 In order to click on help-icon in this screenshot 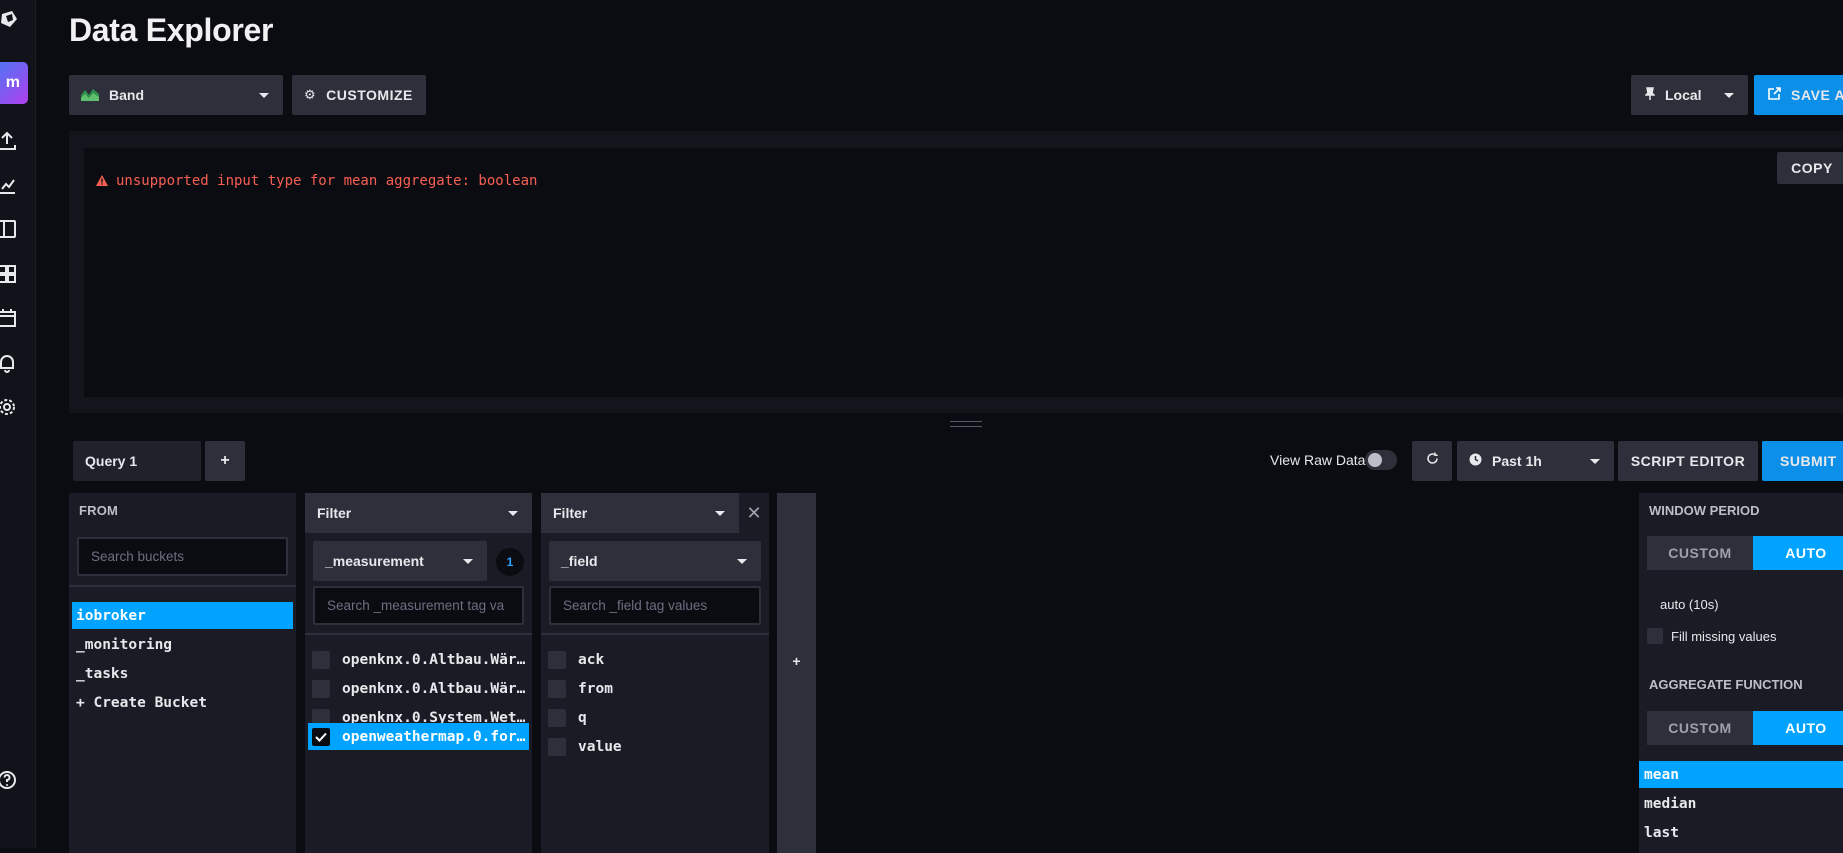, I will do `click(9, 780)`.